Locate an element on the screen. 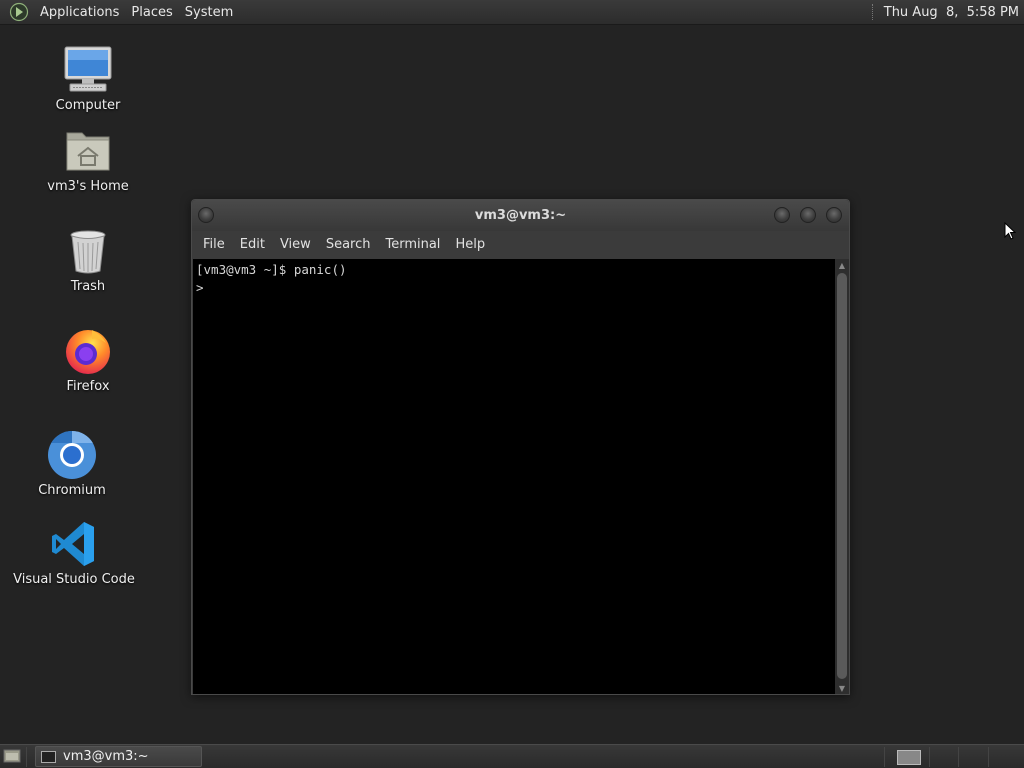 Image resolution: width=1024 pixels, height=768 pixels. bottom-panel: vm3@vm3:~ is located at coordinates (512, 756).